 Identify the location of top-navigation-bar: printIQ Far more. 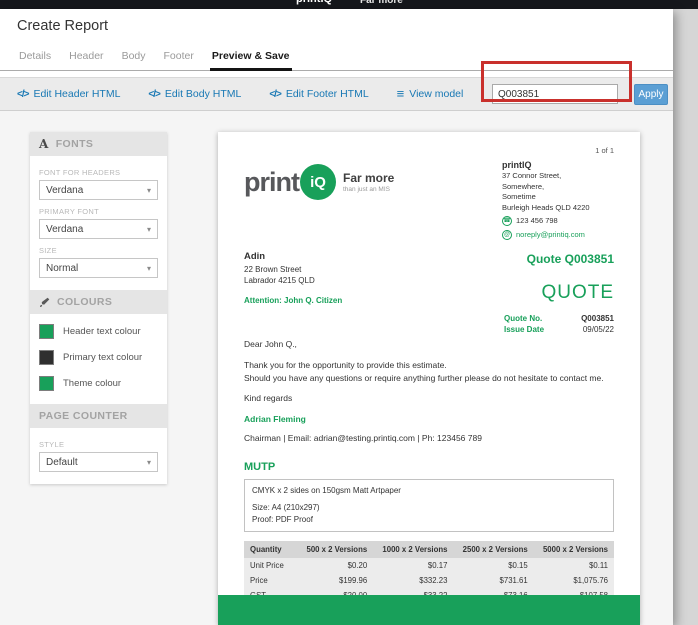
(349, 4).